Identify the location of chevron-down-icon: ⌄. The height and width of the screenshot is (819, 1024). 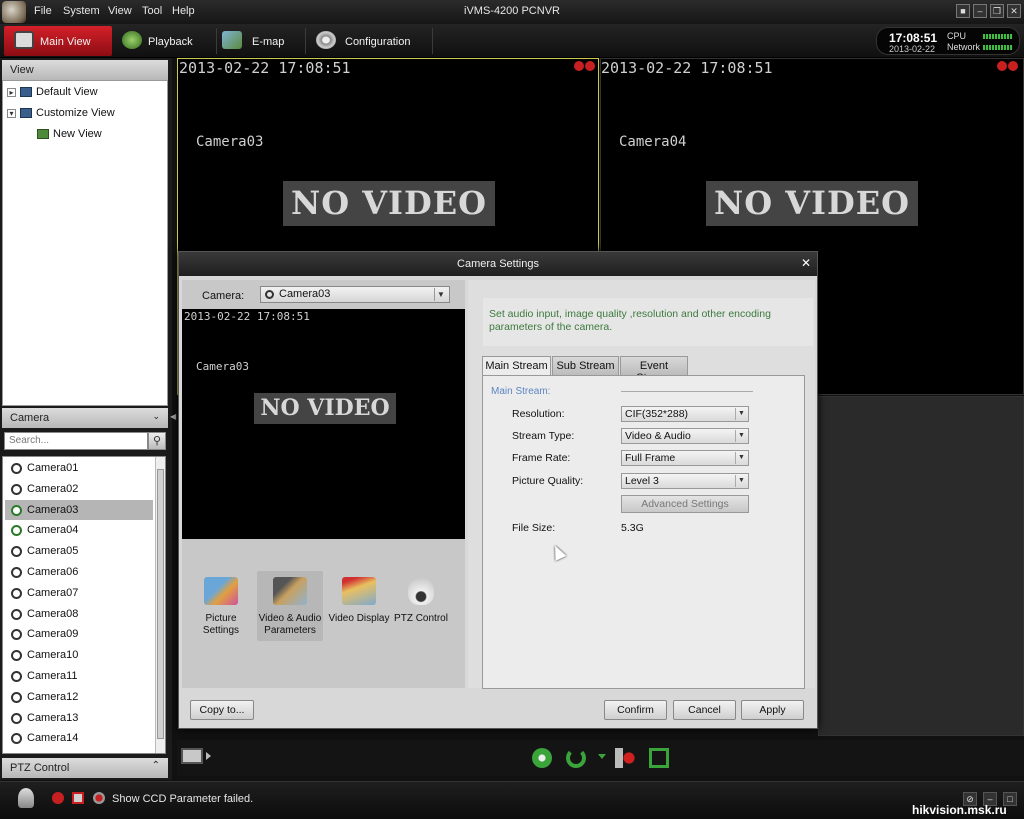
(156, 416).